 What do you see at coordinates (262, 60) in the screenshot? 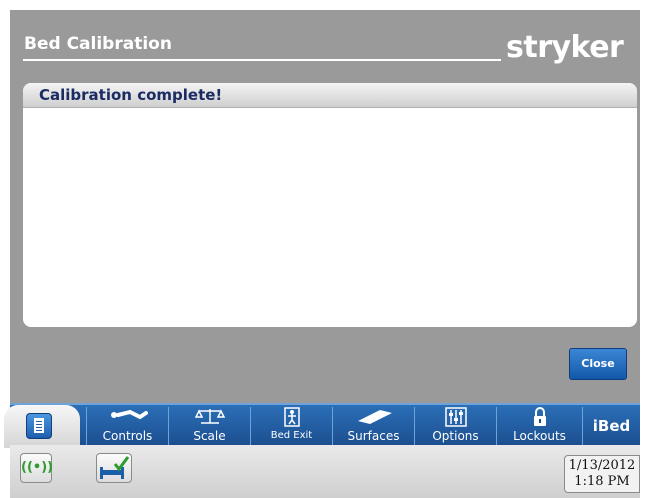
I see `title-underline` at bounding box center [262, 60].